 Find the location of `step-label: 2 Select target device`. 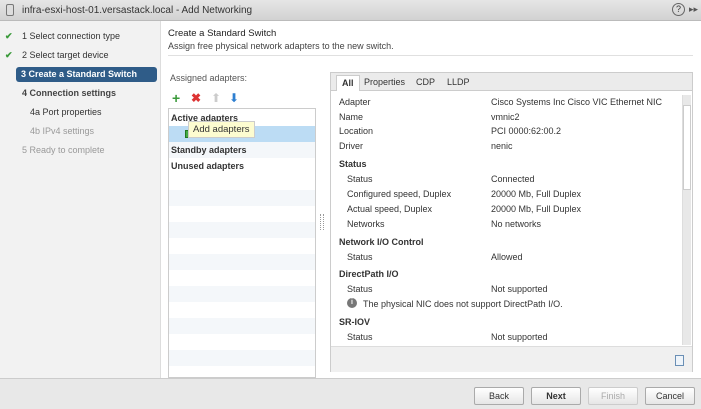

step-label: 2 Select target device is located at coordinates (65, 55).